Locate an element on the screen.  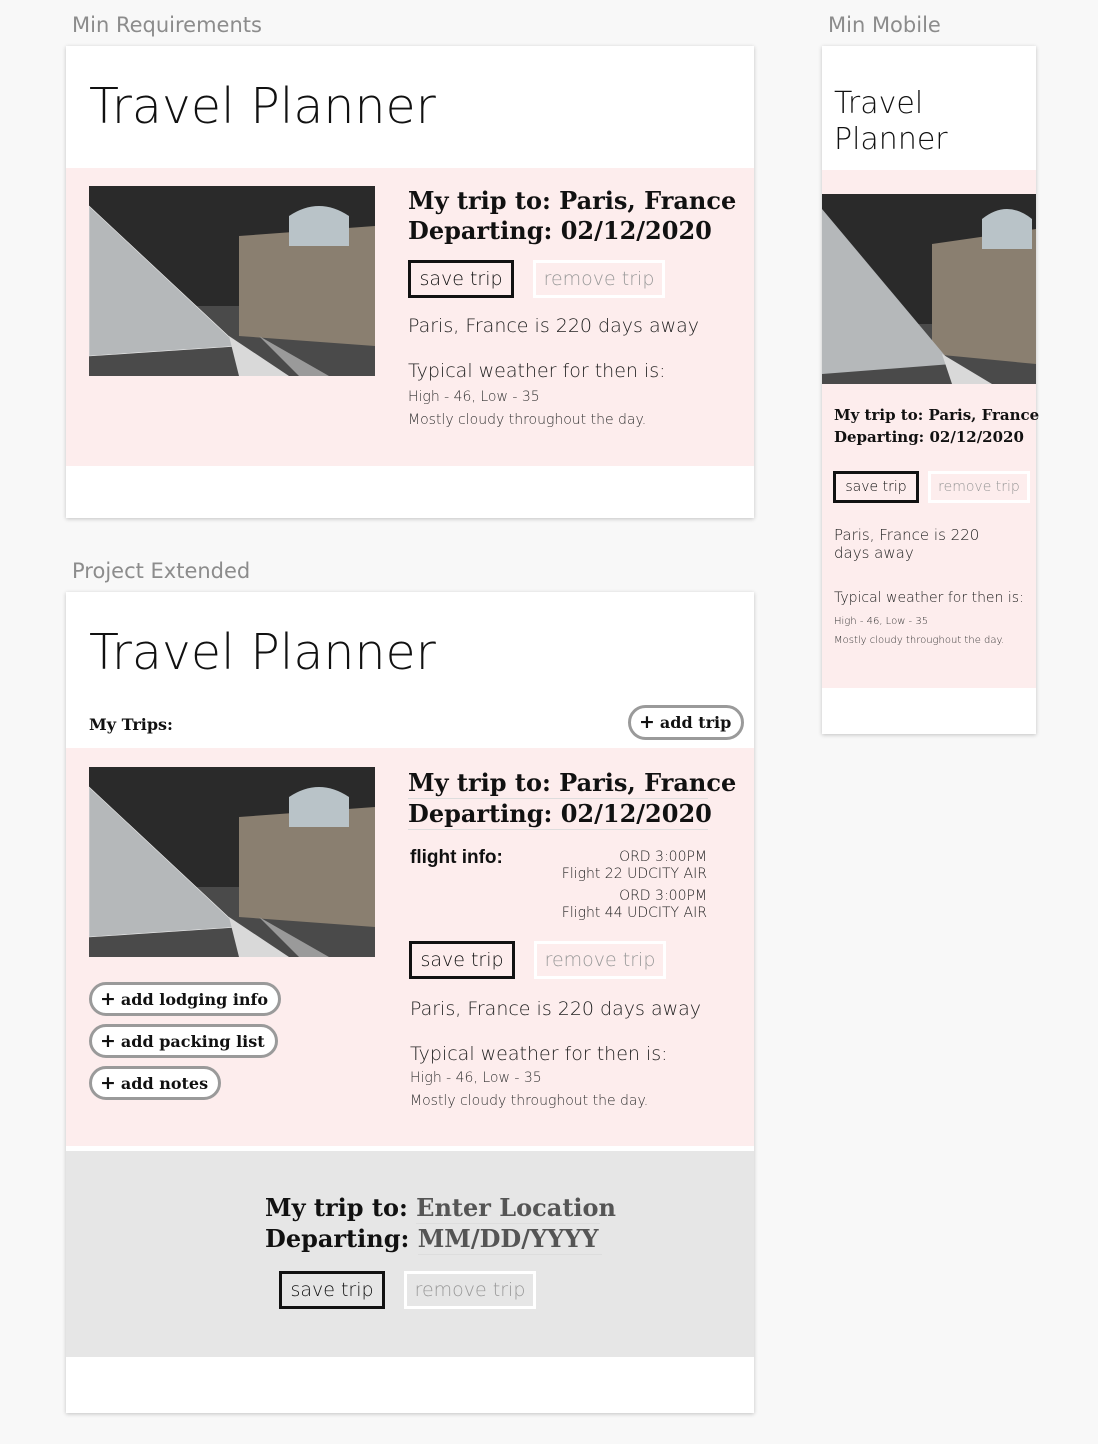
mobile-title-line-1: Travel is located at coordinates (879, 103).